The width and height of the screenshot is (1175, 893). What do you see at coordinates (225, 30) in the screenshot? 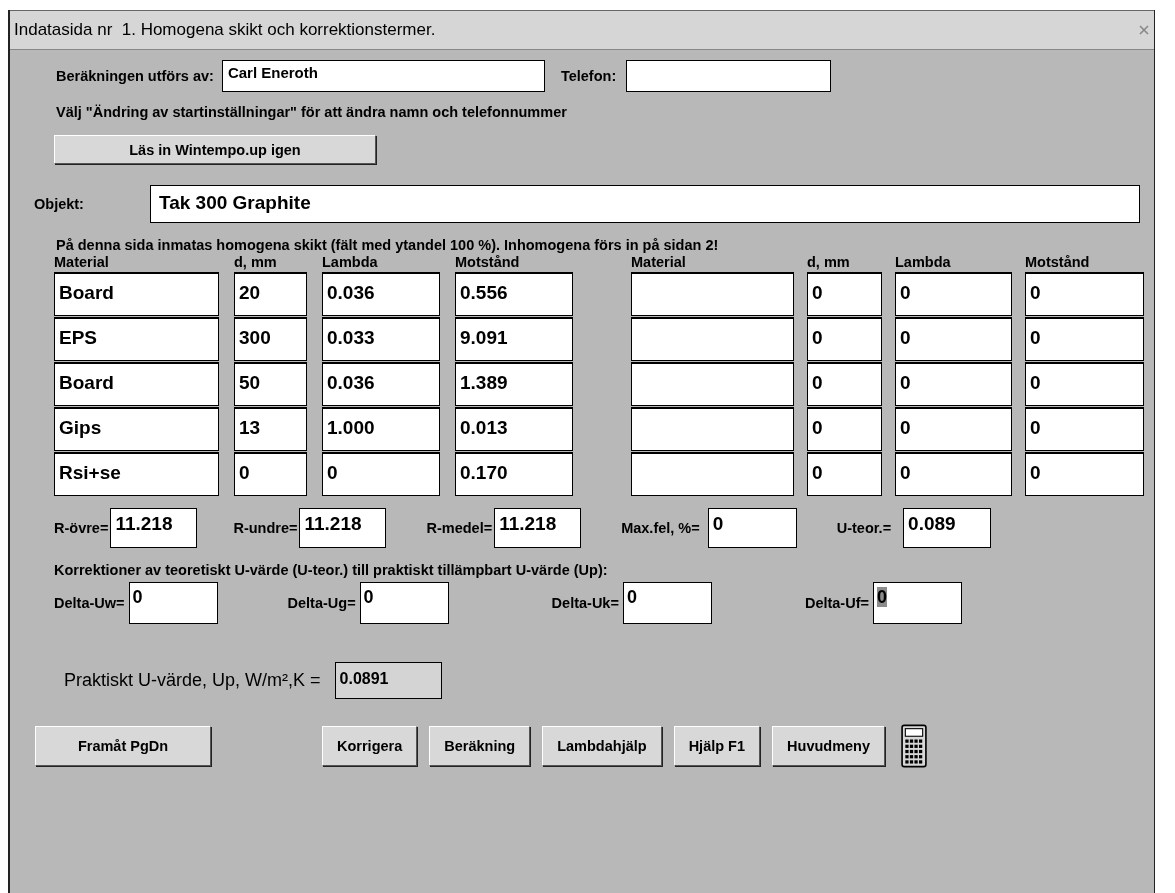
I see `window-title: Indatasida nr 1. Homogena skikt och korrektionstermer.` at bounding box center [225, 30].